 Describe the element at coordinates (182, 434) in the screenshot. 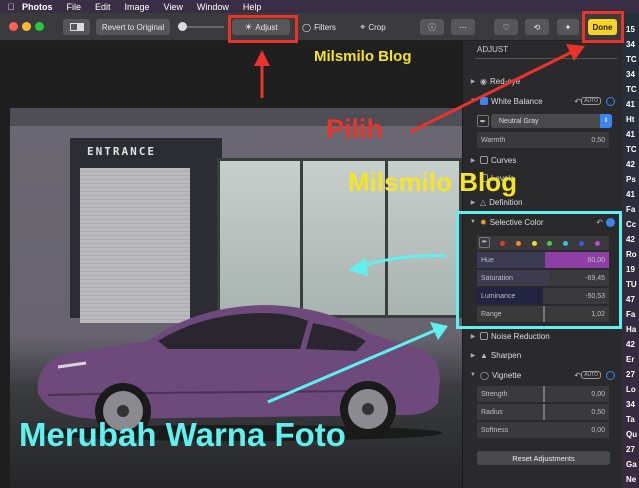

I see `annotation-caption: Merubah Warna Foto` at that location.